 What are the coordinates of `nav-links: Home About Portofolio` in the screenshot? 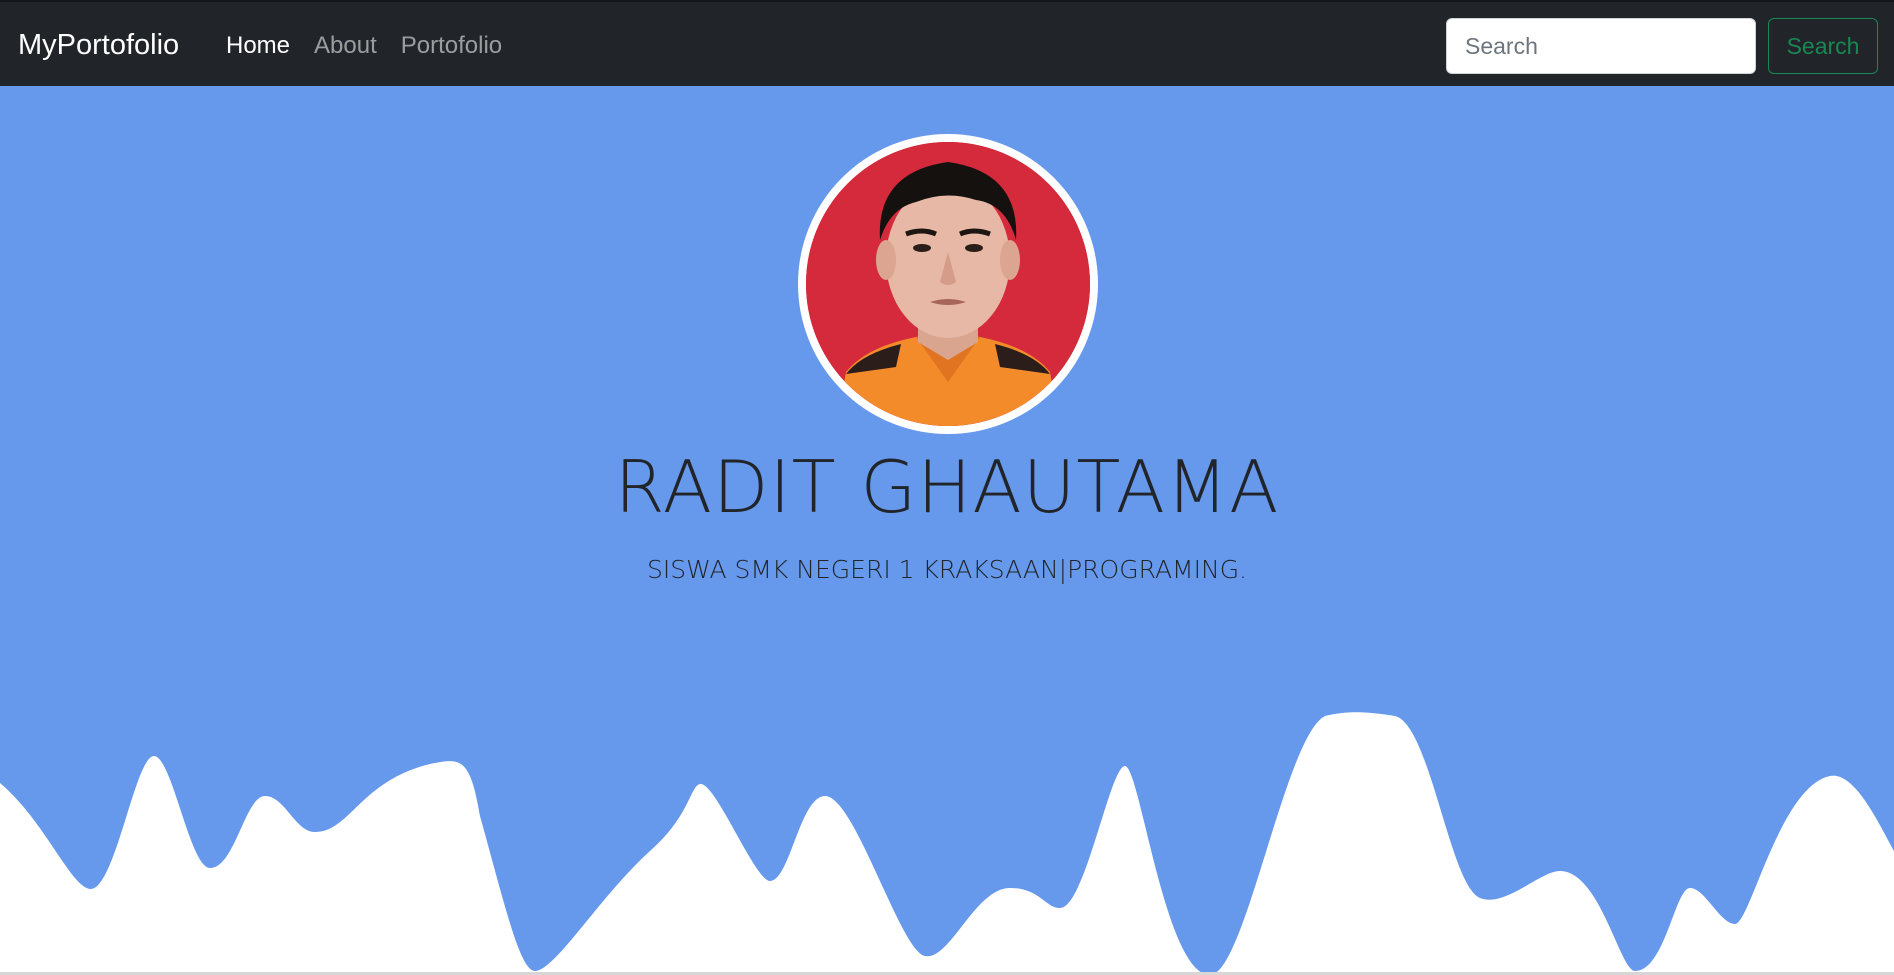 It's located at (364, 46).